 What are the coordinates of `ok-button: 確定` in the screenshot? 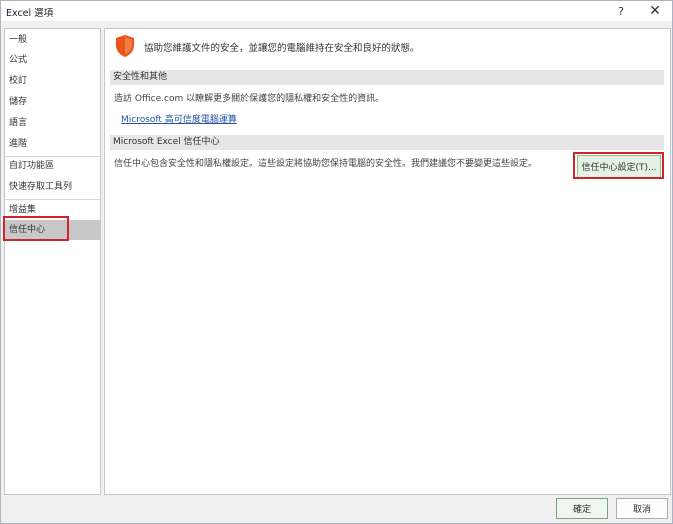 It's located at (582, 508).